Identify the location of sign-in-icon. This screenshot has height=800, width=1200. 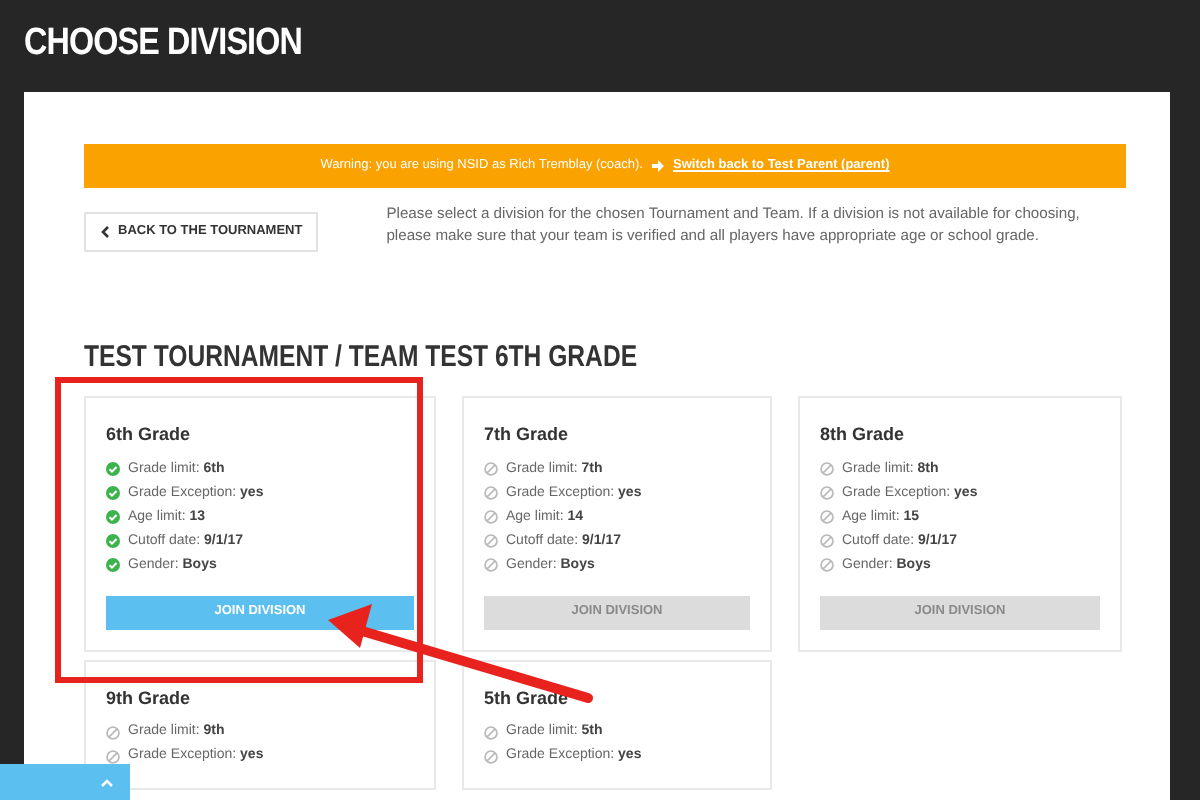
(658, 166).